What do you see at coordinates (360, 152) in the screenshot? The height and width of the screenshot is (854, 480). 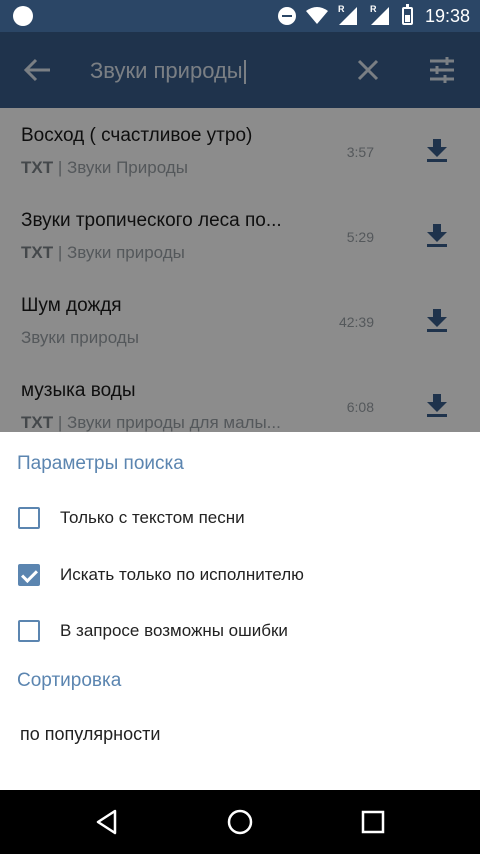 I see `track-duration: 3:57` at bounding box center [360, 152].